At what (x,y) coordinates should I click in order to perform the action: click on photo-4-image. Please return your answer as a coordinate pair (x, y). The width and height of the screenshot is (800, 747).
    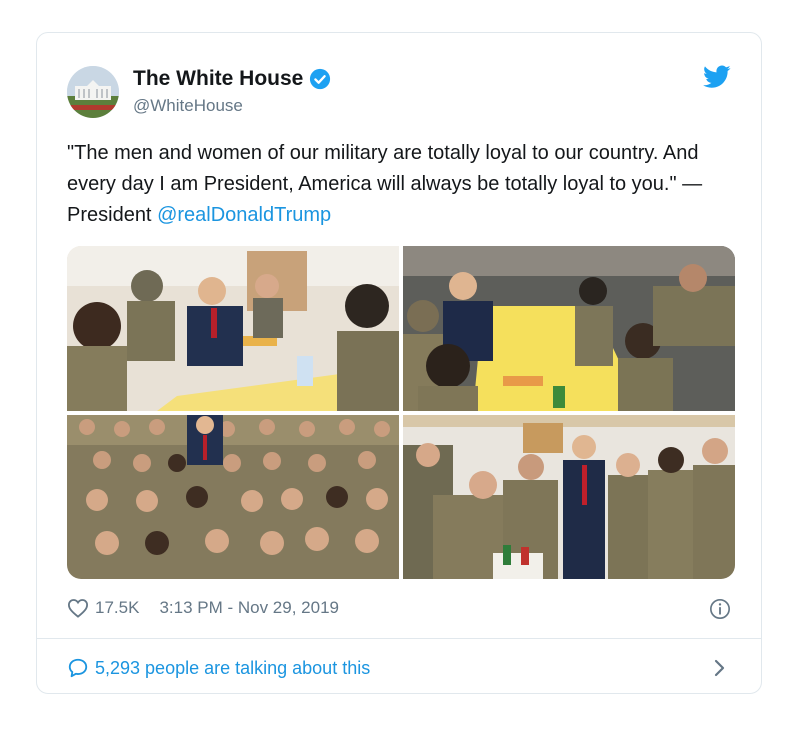
    Looking at the image, I should click on (569, 497).